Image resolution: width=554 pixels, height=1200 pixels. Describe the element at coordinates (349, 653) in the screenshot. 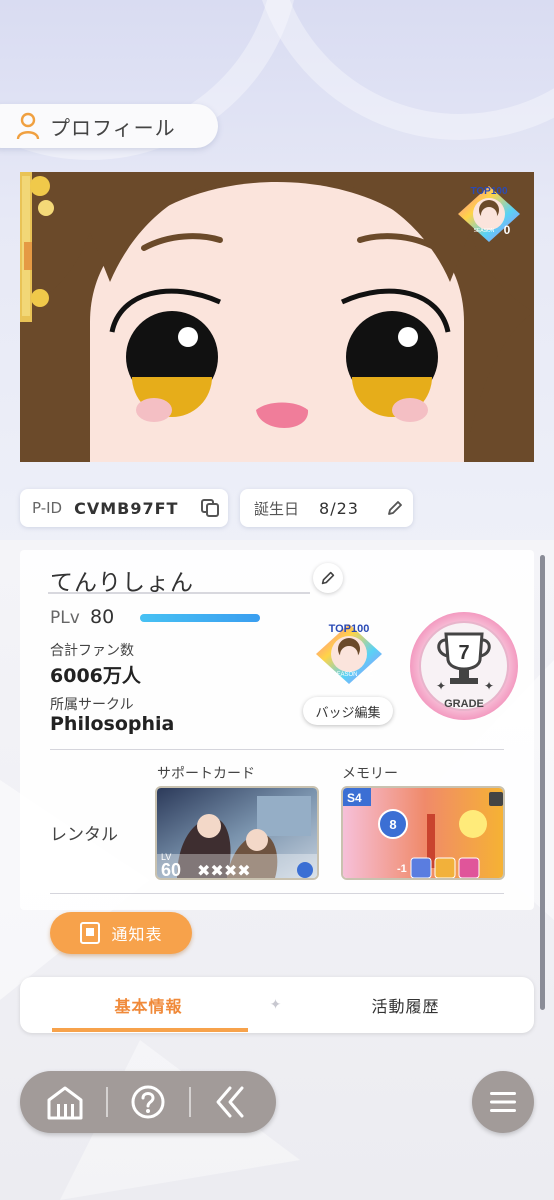

I see `top100-badge: TOP100 2 SEASON` at that location.